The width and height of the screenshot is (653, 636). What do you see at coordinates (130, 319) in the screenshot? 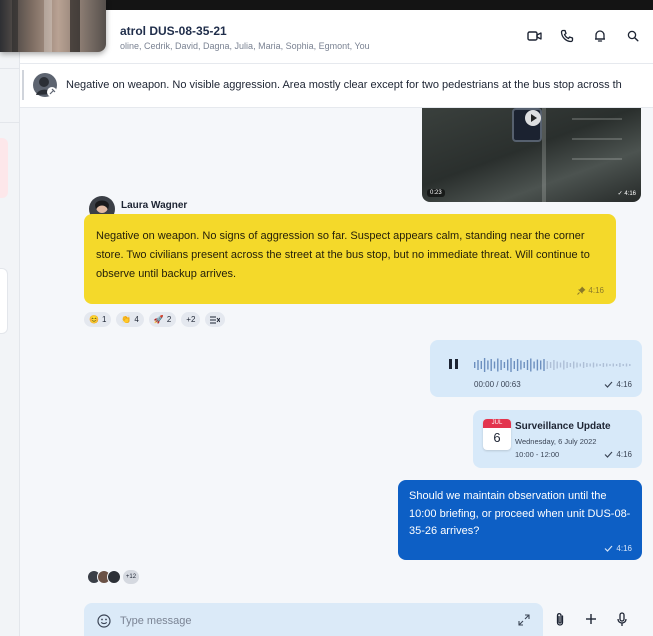
I see `reaction-chip: 👏 4` at bounding box center [130, 319].